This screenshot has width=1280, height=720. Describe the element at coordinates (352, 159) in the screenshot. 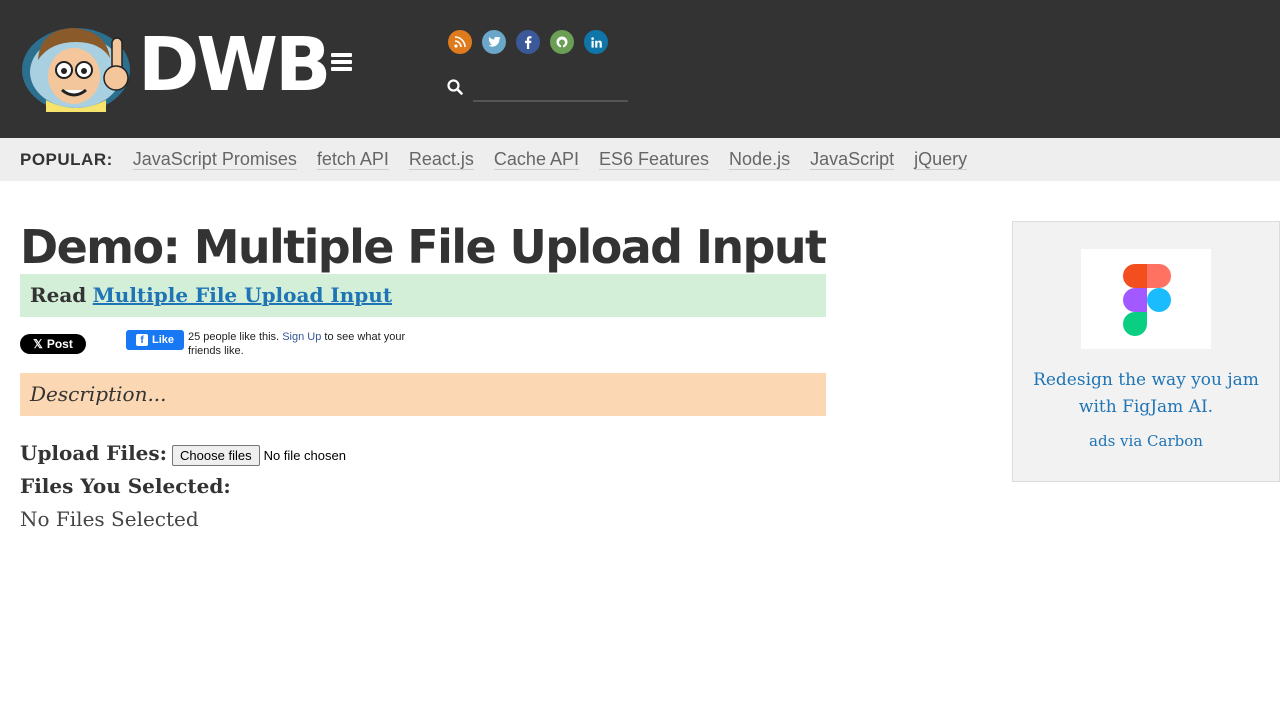

I see `popular-link-fetch-api: fetch API` at that location.